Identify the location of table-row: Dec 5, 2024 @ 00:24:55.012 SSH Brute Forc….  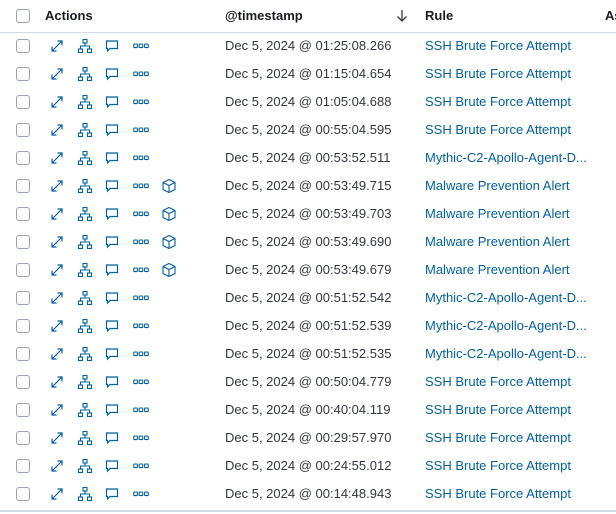
(308, 466).